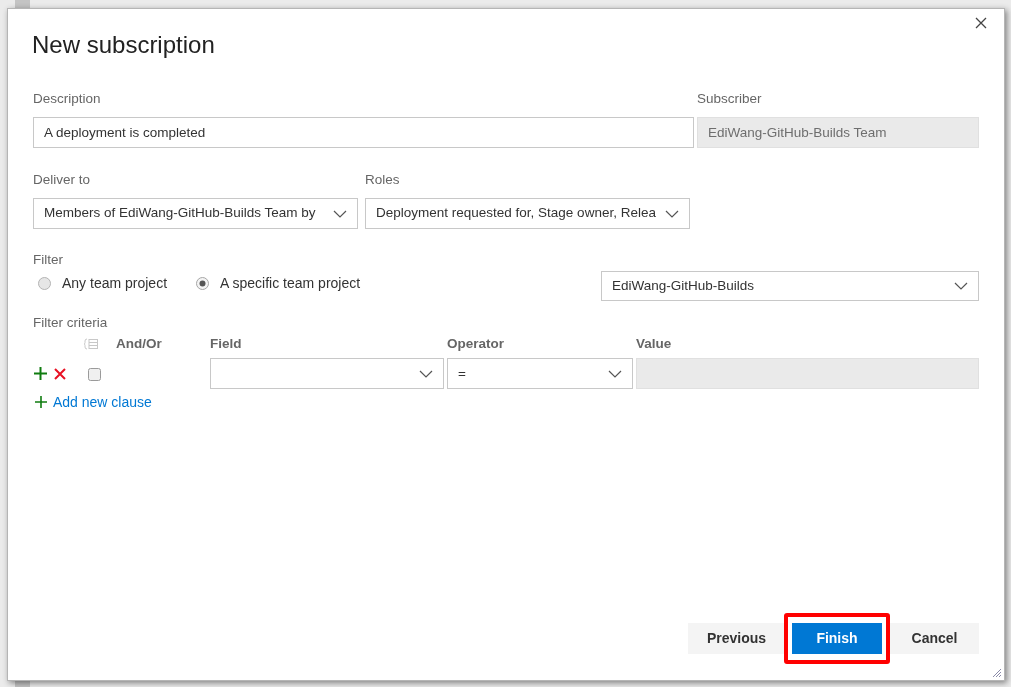  Describe the element at coordinates (736, 638) in the screenshot. I see `dialog-button: Previous` at that location.